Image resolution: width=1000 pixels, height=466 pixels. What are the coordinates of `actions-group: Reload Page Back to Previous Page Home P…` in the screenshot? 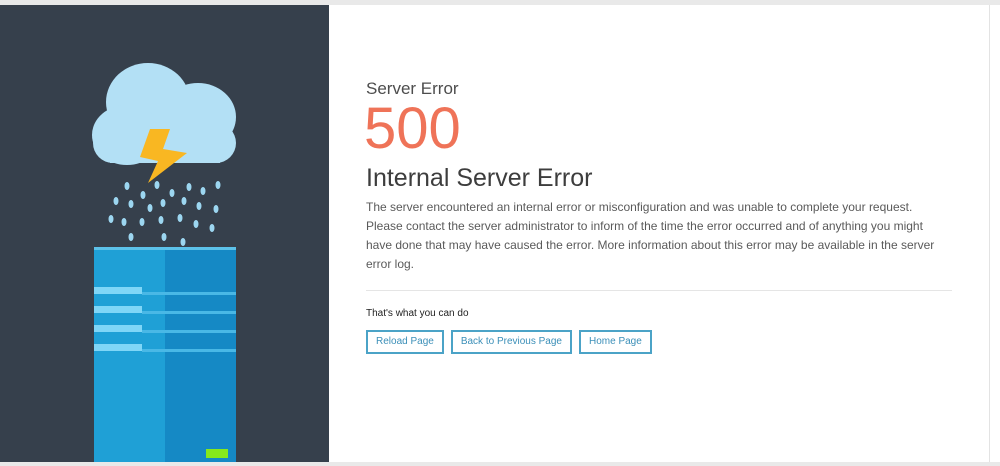 It's located at (659, 342).